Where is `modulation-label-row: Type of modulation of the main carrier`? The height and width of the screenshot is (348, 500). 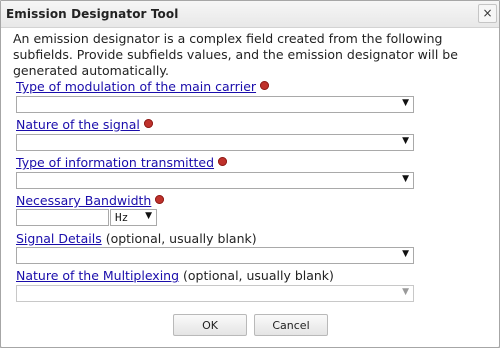 modulation-label-row: Type of modulation of the main carrier is located at coordinates (143, 86).